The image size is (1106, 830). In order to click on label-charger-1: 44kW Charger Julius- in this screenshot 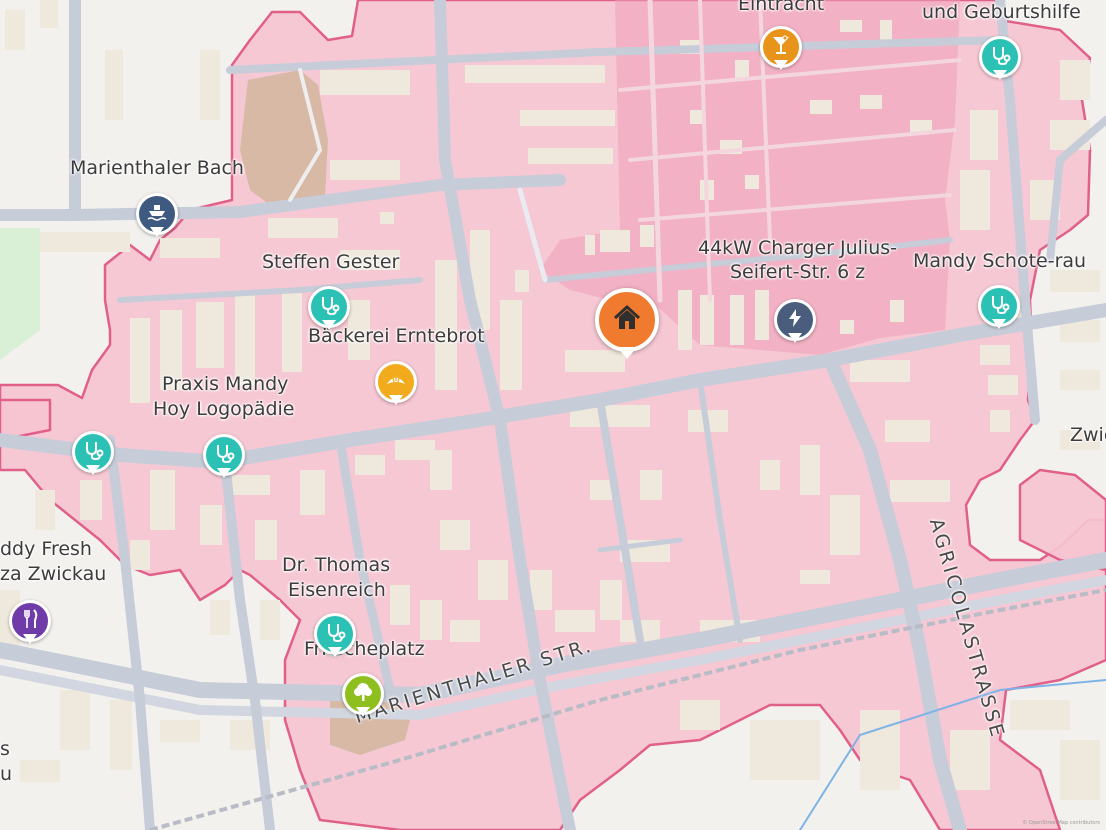, I will do `click(798, 248)`.